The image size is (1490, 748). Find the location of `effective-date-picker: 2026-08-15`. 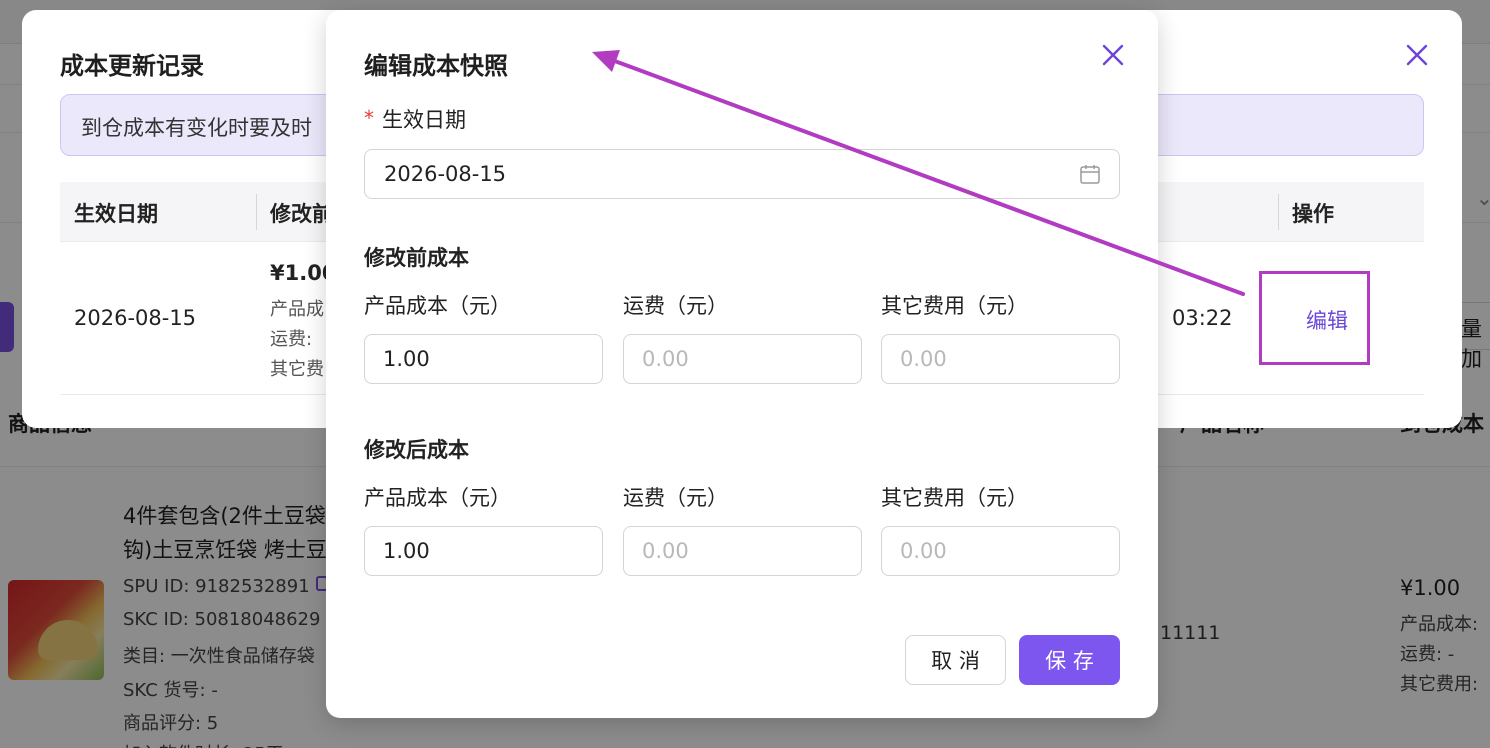

effective-date-picker: 2026-08-15 is located at coordinates (742, 174).